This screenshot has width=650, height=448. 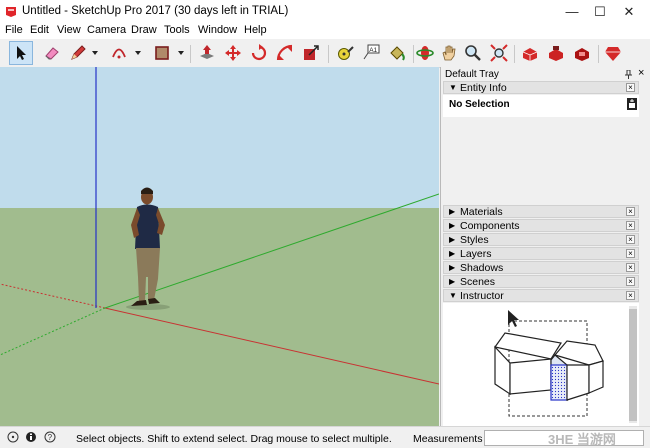 I want to click on menu-edit: Edit, so click(x=39, y=30).